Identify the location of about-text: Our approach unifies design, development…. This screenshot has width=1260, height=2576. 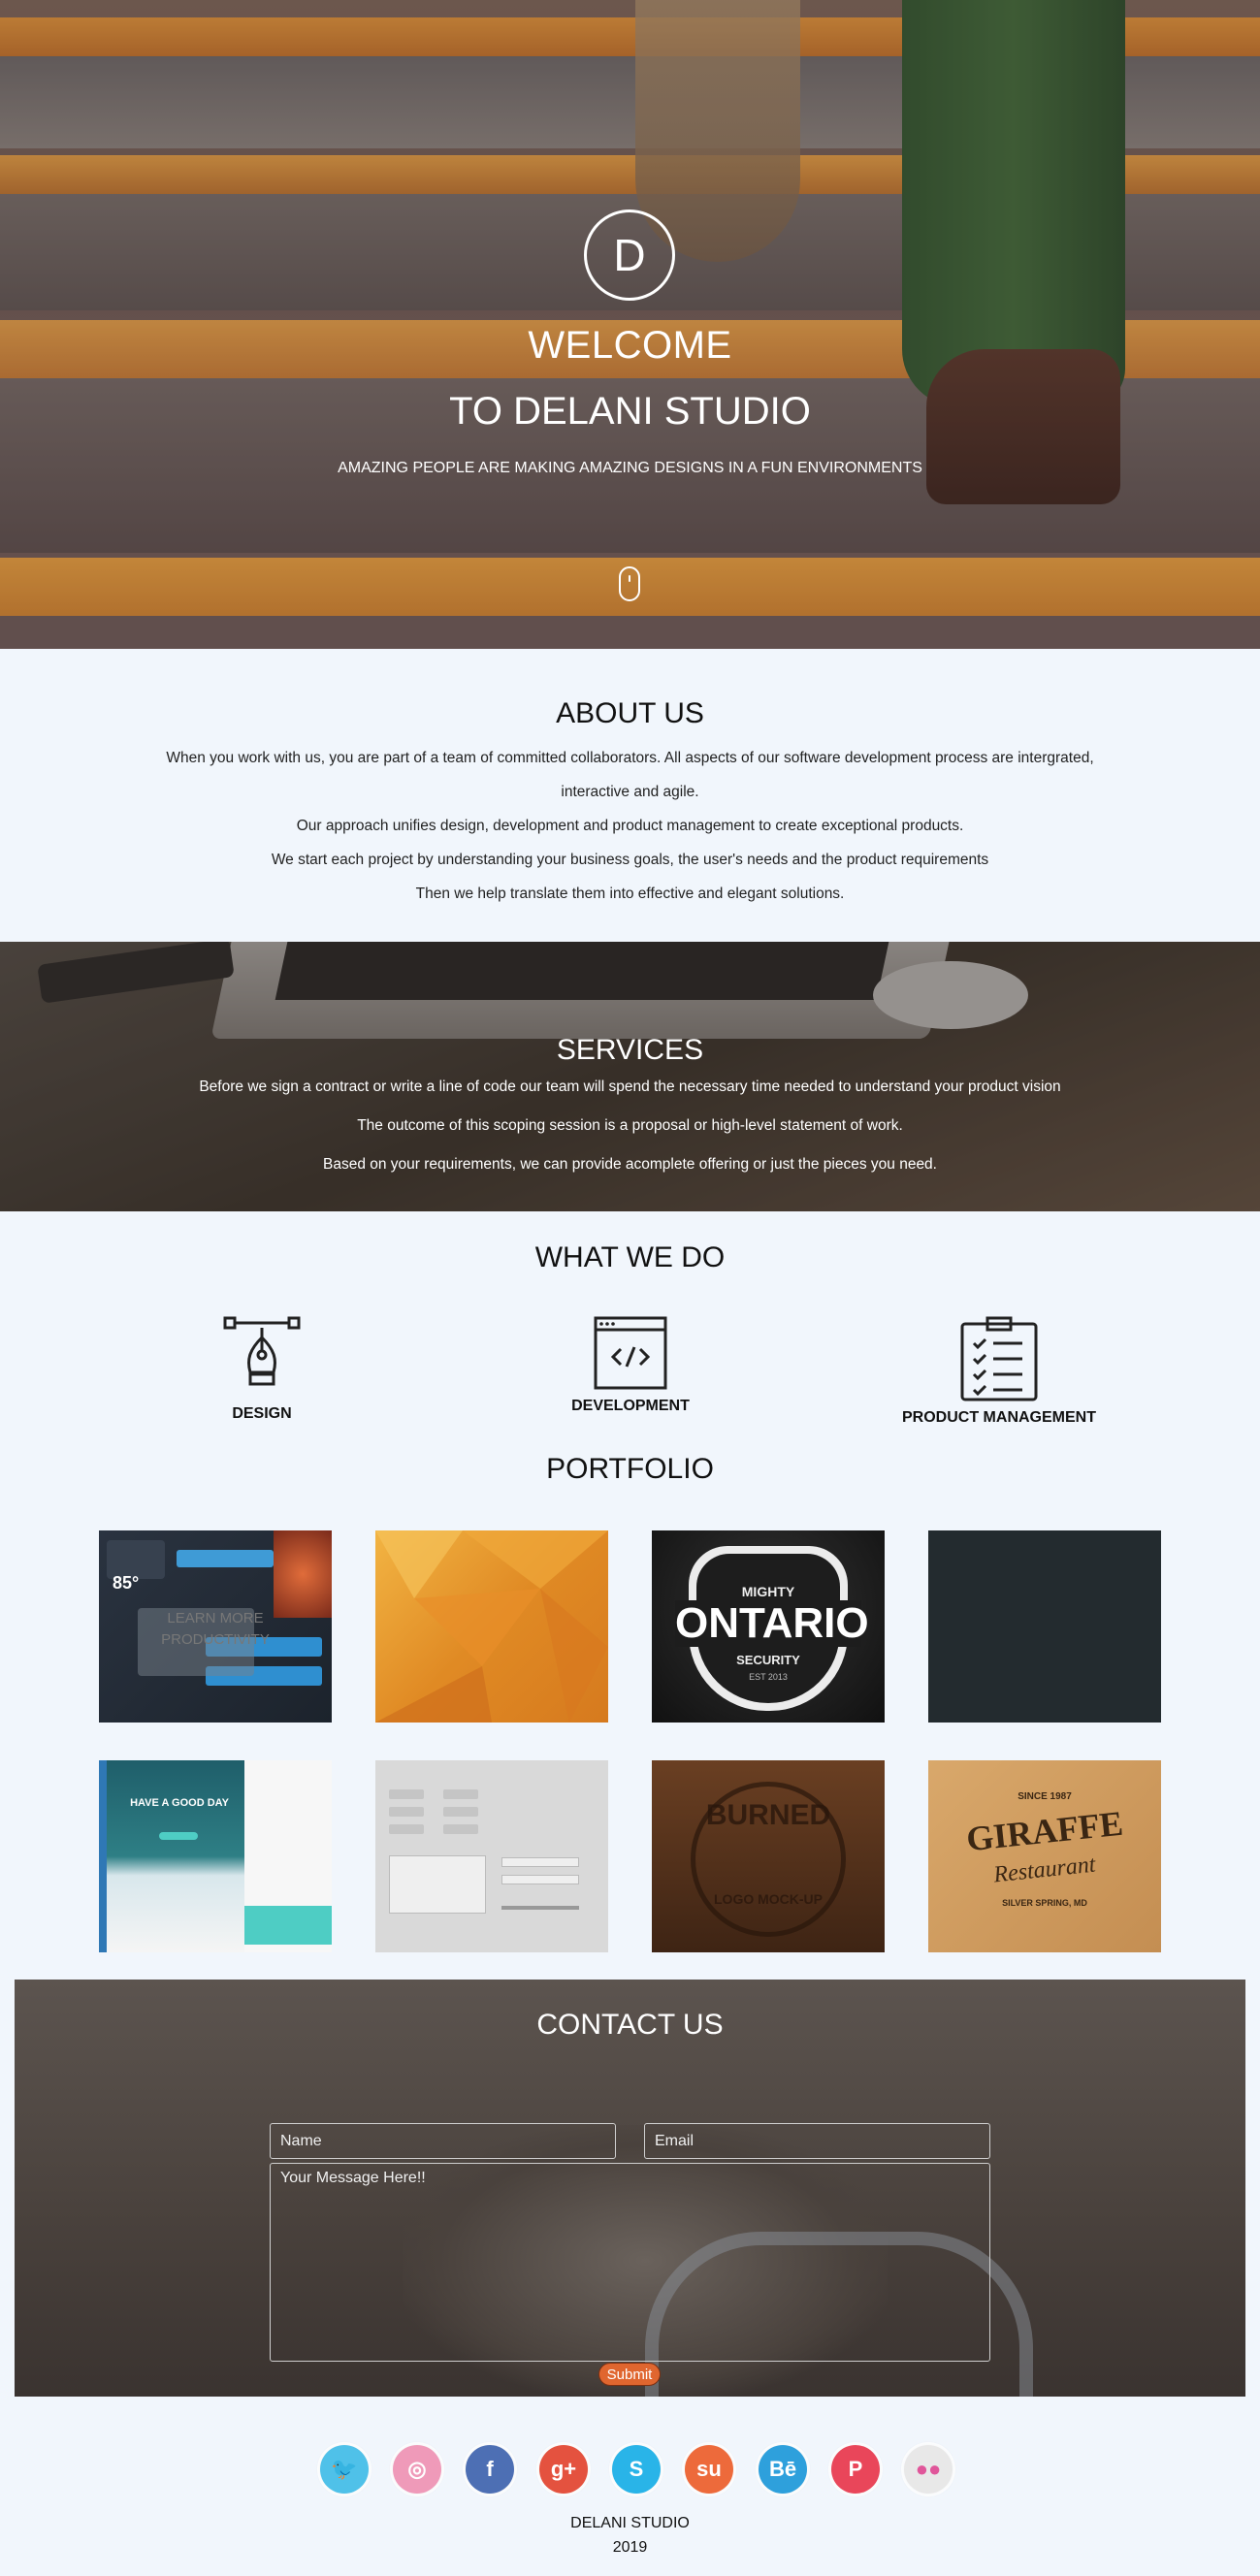
(630, 826).